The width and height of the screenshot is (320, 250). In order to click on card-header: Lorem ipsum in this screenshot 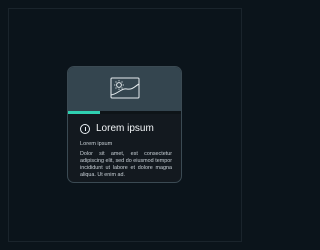, I will do `click(117, 129)`.